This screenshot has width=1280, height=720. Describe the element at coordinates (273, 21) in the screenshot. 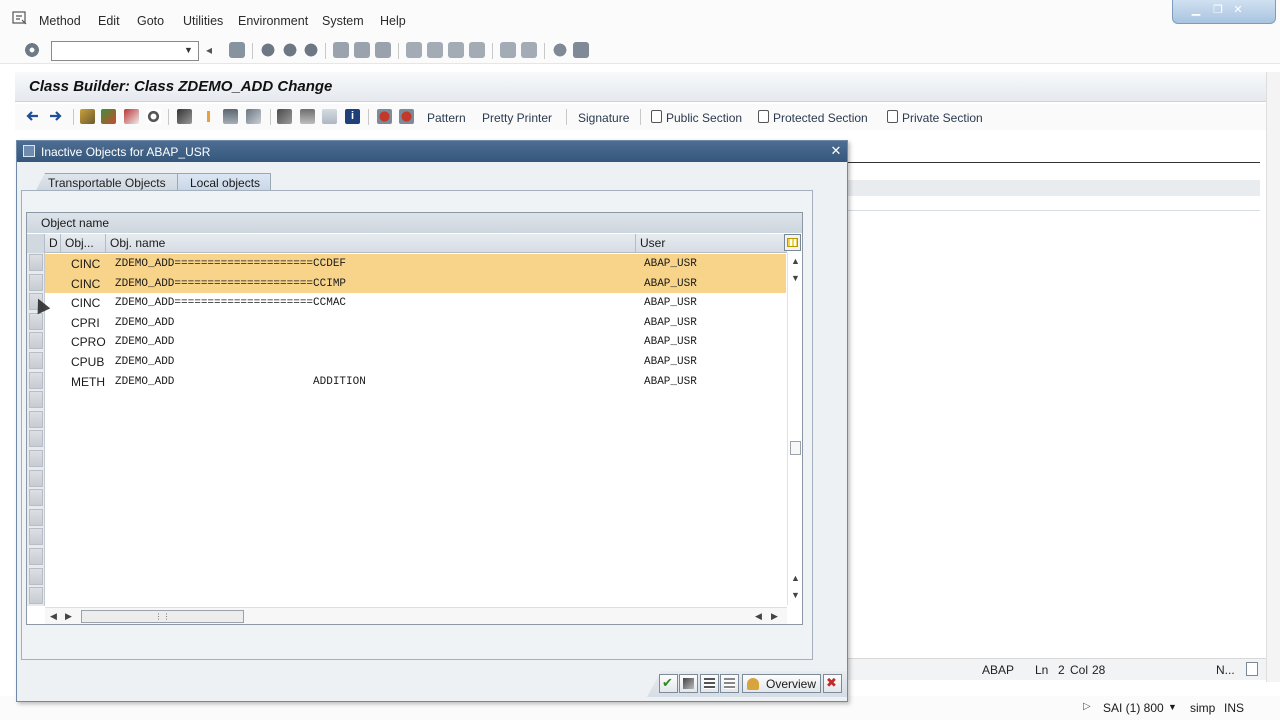

I see `menu-environment: Environment` at that location.